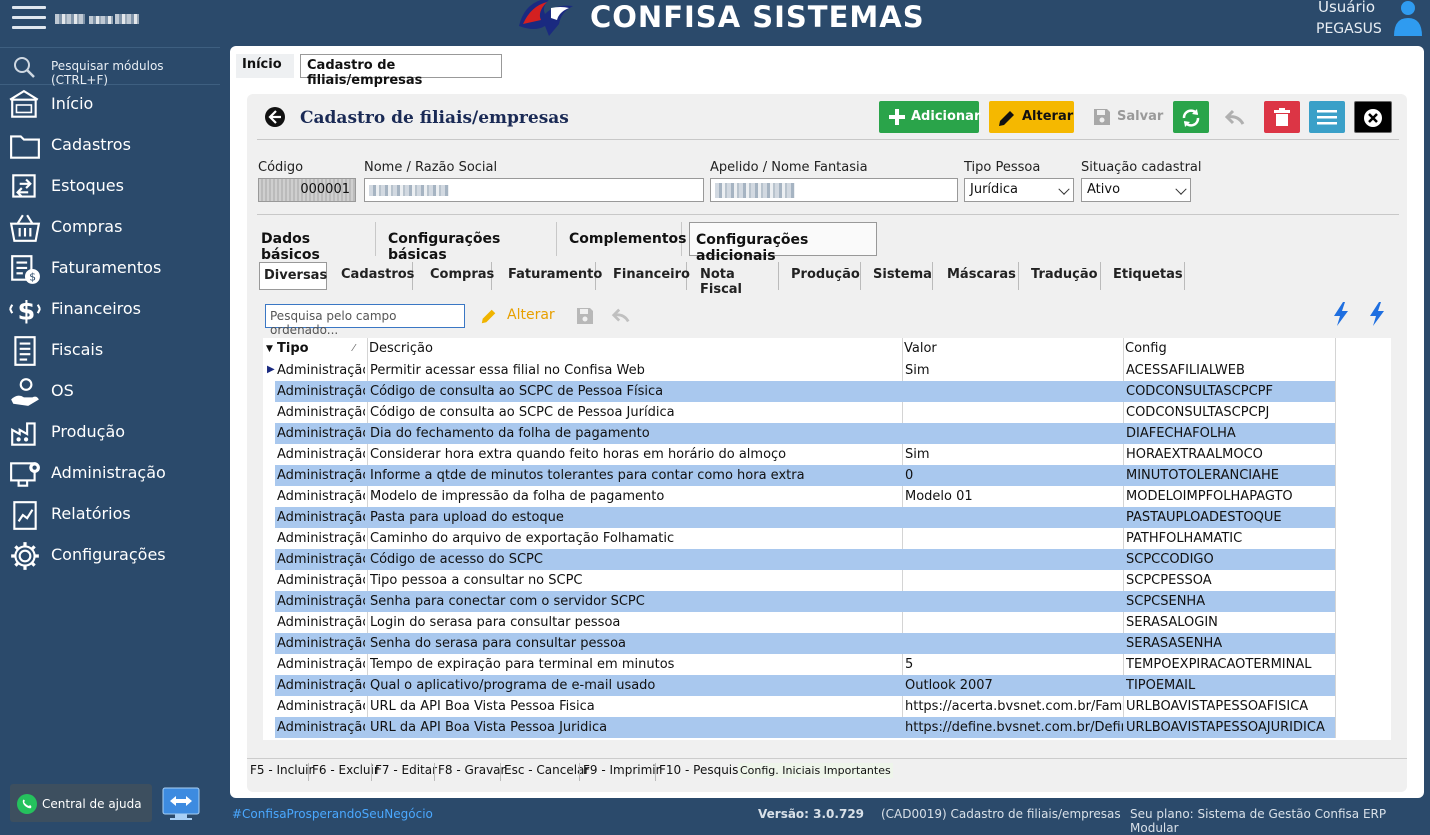 This screenshot has height=835, width=1430. Describe the element at coordinates (1136, 190) in the screenshot. I see `situacao-select: Ativo` at that location.